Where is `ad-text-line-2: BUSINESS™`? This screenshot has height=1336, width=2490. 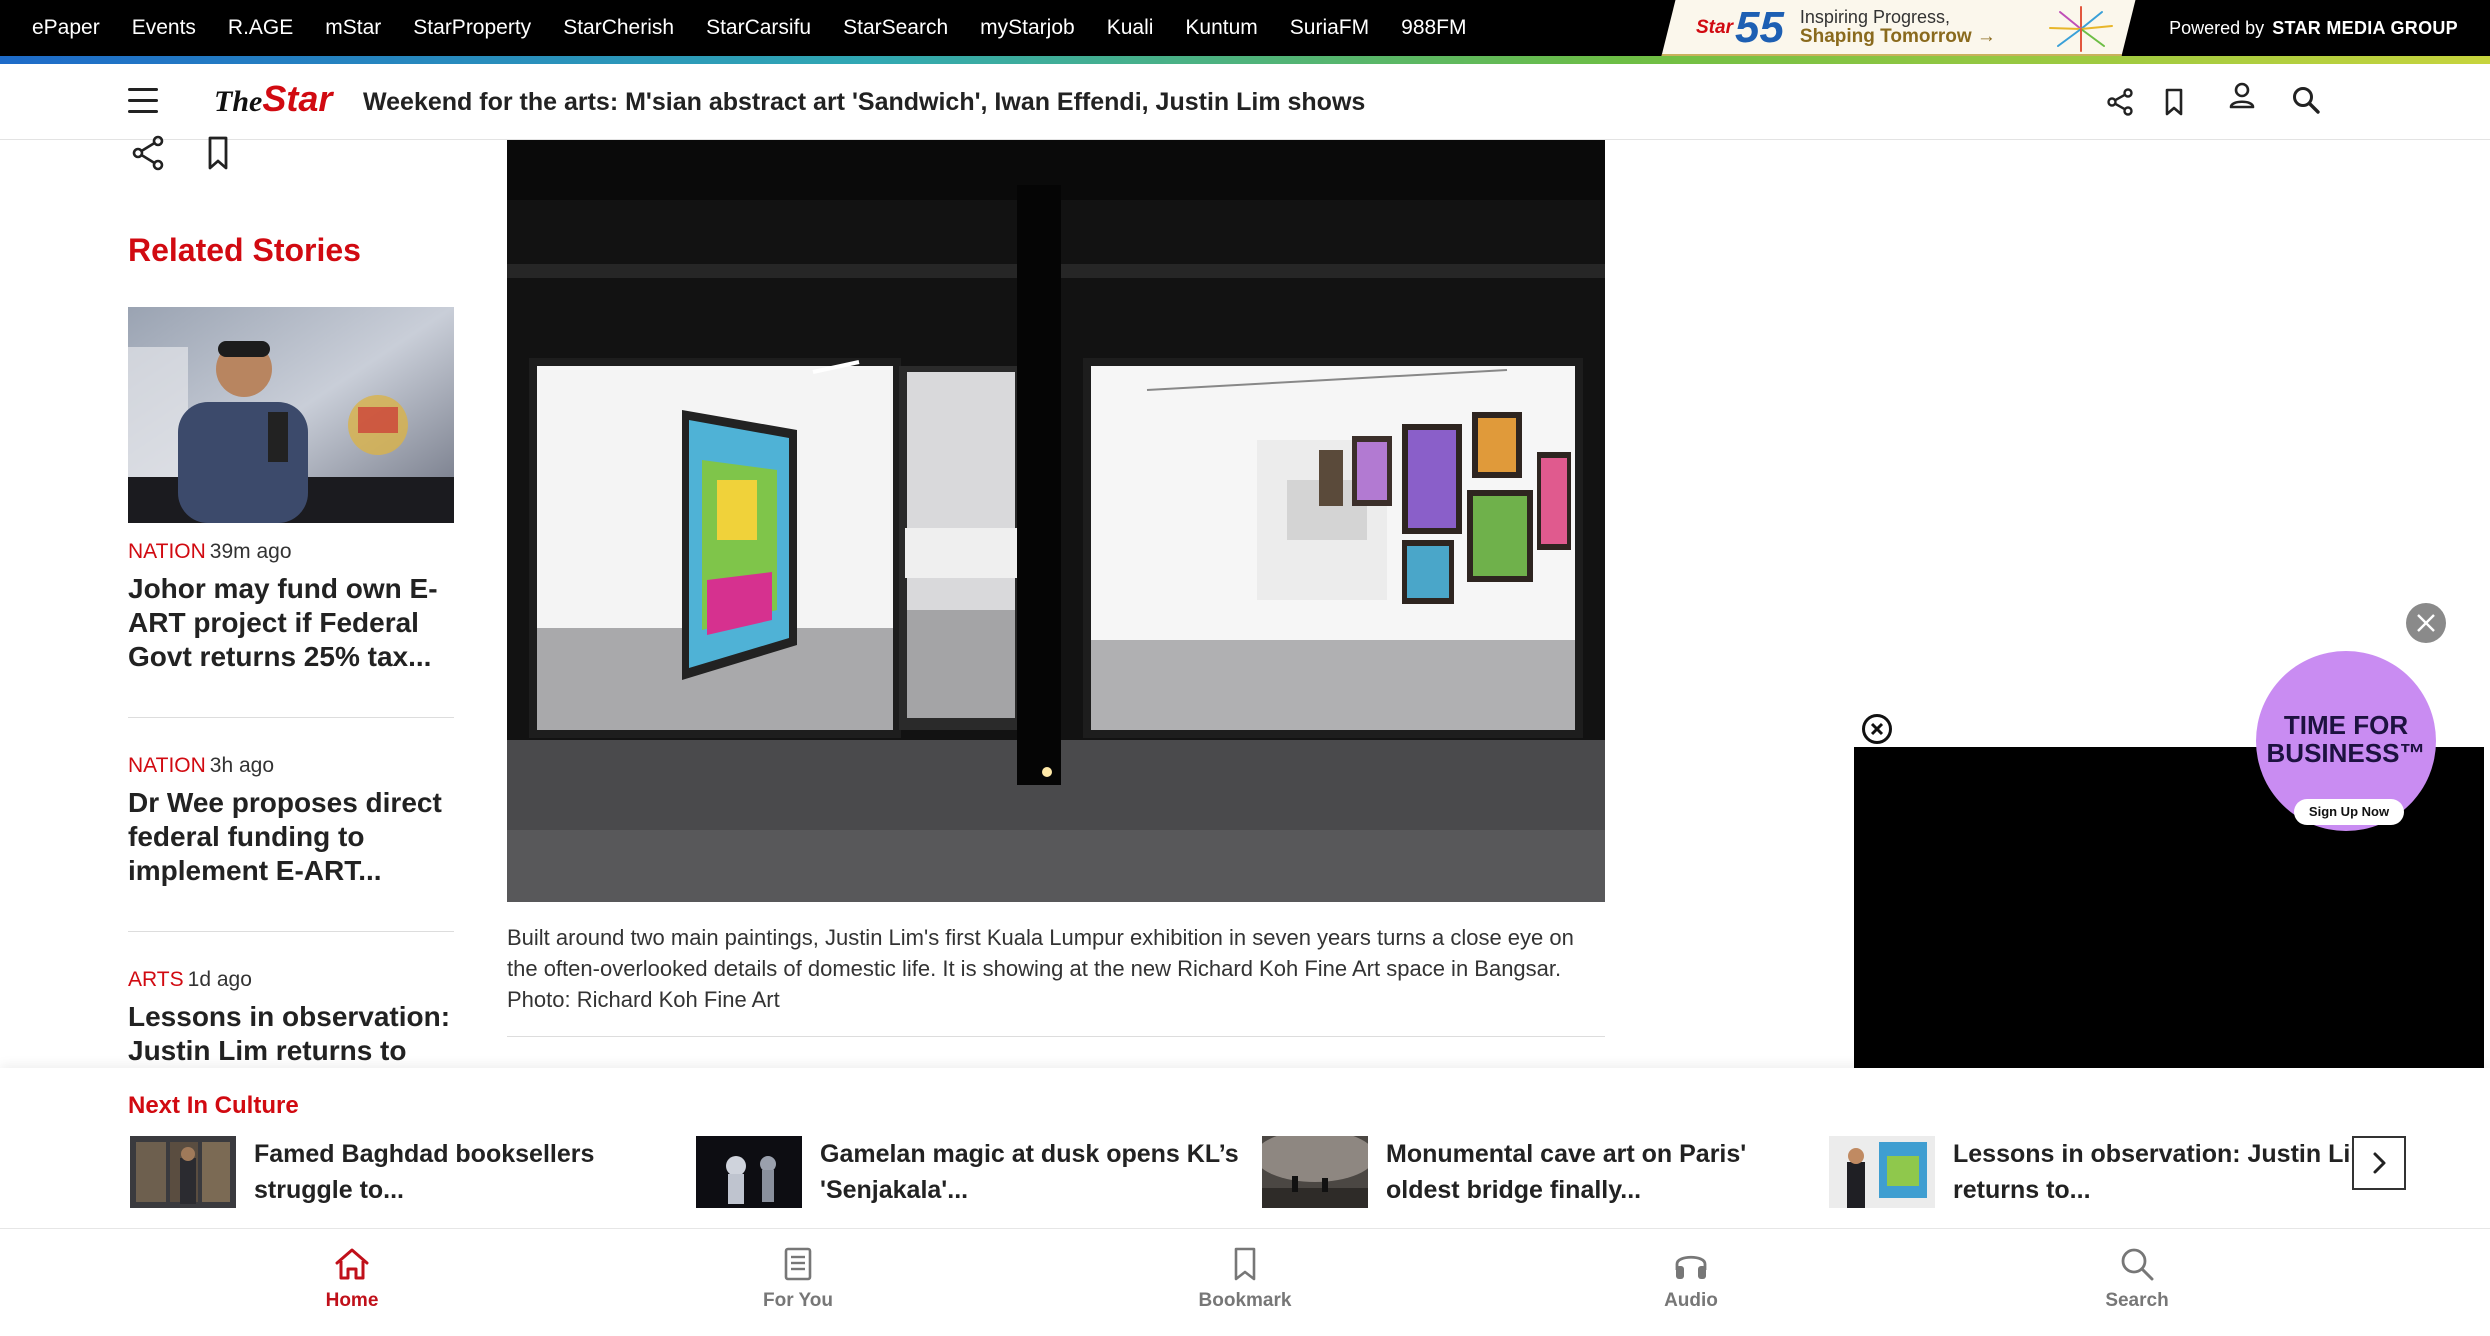
ad-text-line-2: BUSINESS™ is located at coordinates (2346, 753).